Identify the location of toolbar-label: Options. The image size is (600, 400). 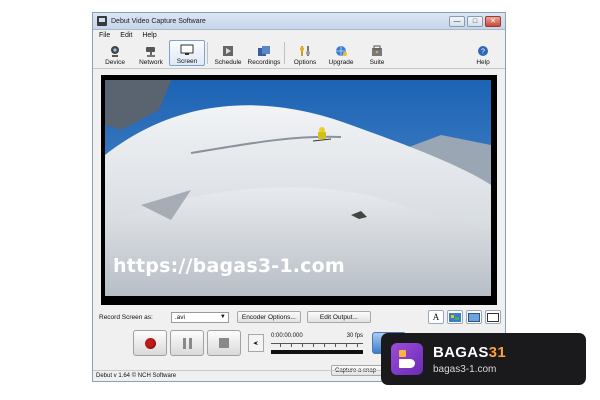
(305, 62).